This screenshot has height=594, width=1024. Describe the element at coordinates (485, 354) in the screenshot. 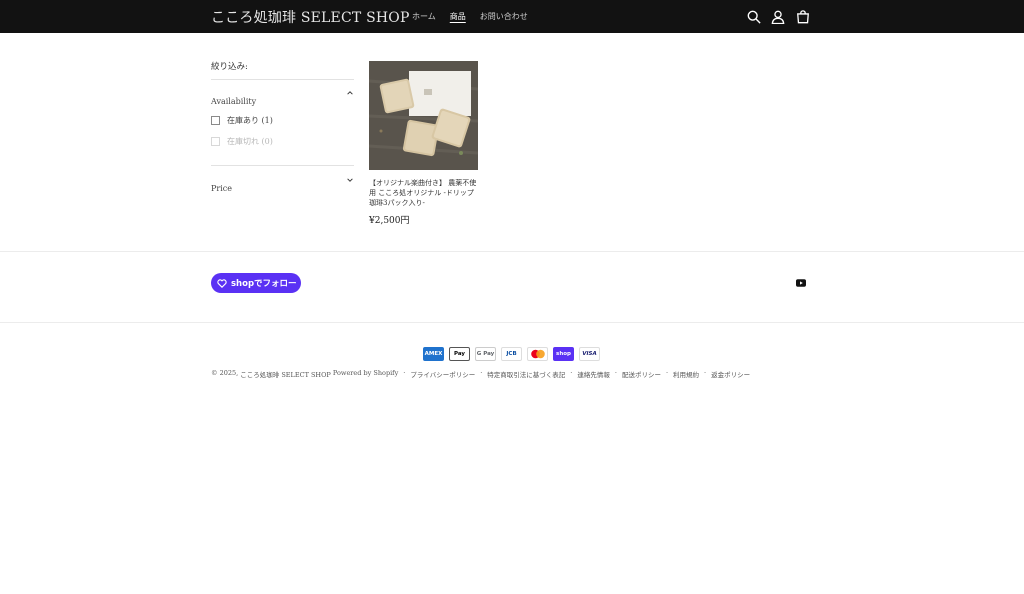

I see `google-pay-icon: G Pay` at that location.